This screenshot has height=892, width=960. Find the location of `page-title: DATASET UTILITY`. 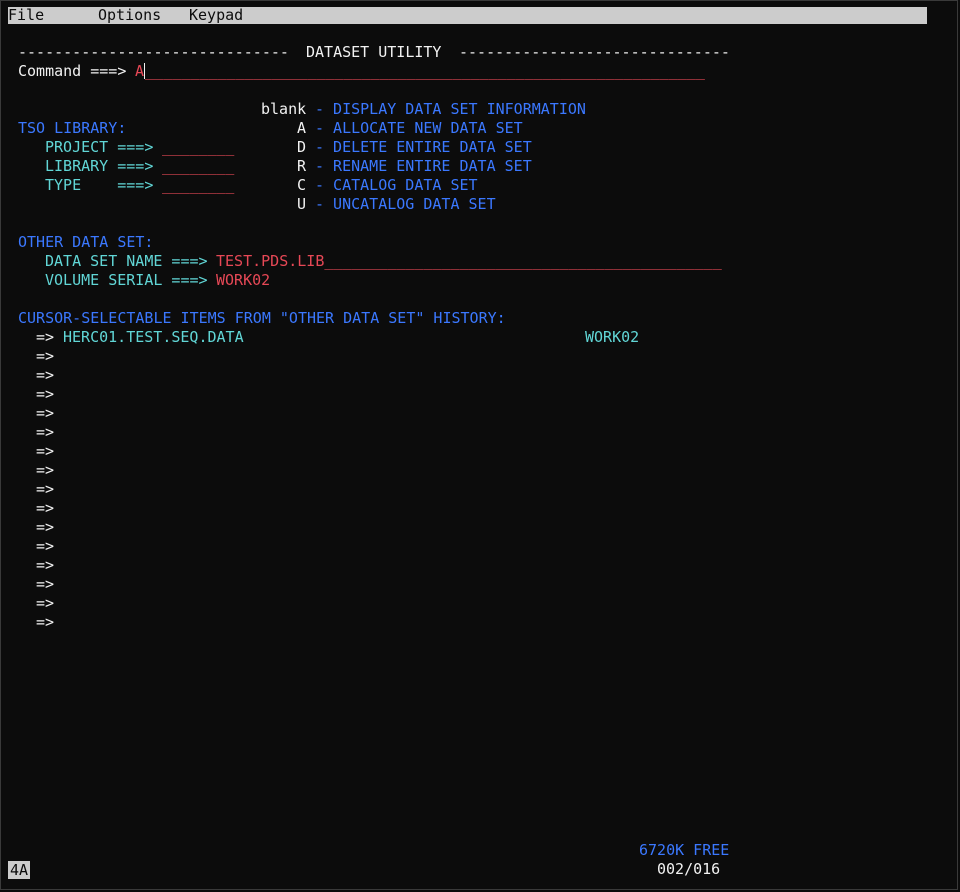

page-title: DATASET UTILITY is located at coordinates (374, 52).